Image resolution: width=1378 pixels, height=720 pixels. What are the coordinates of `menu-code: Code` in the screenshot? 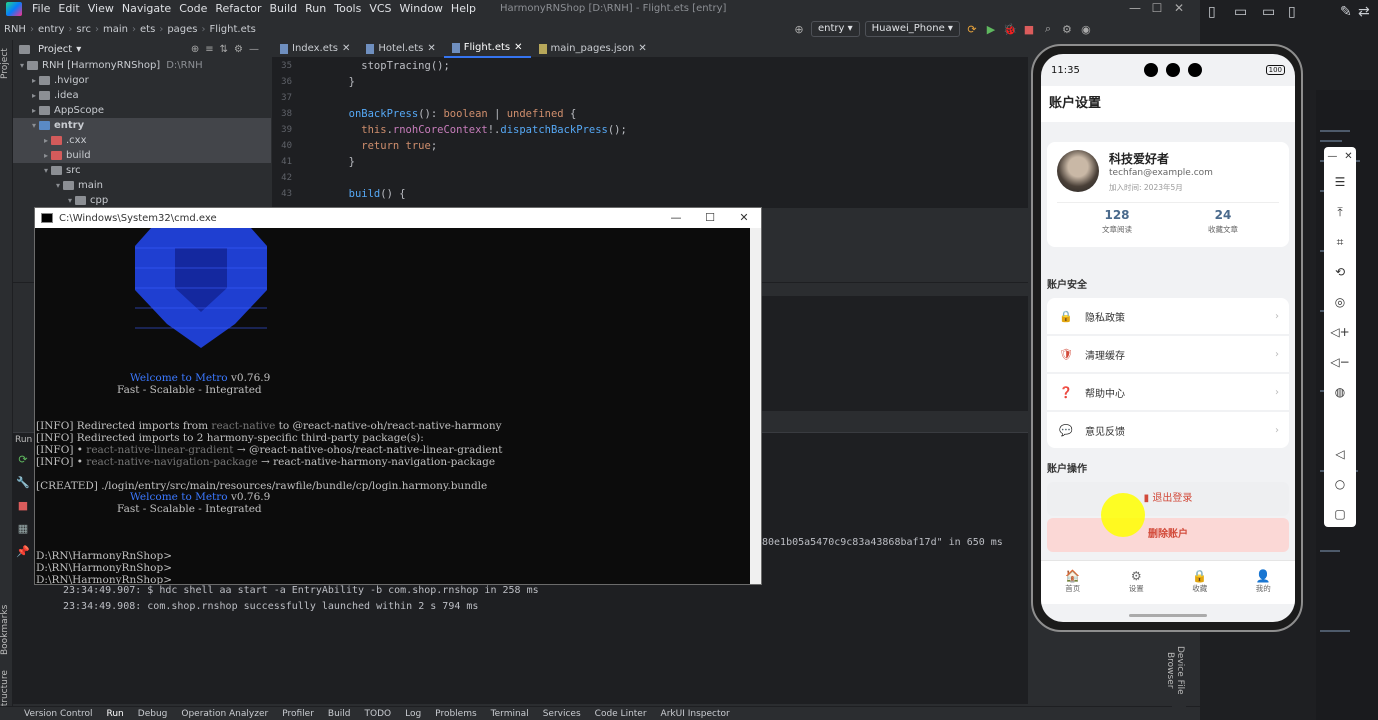 It's located at (193, 8).